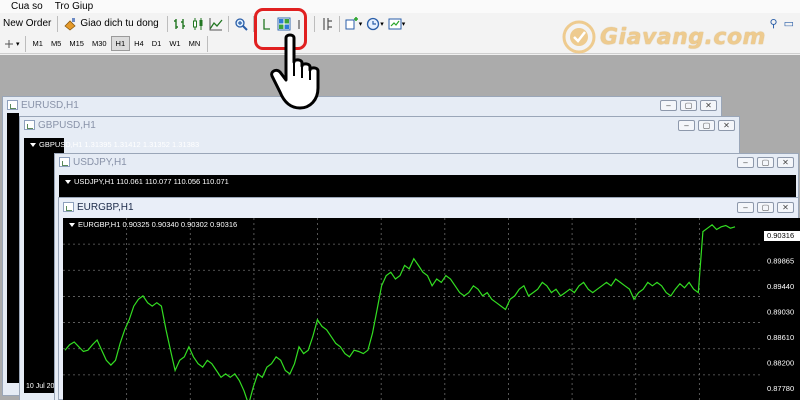 This screenshot has width=800, height=400. I want to click on window-title: EURUSD,H1, so click(50, 105).